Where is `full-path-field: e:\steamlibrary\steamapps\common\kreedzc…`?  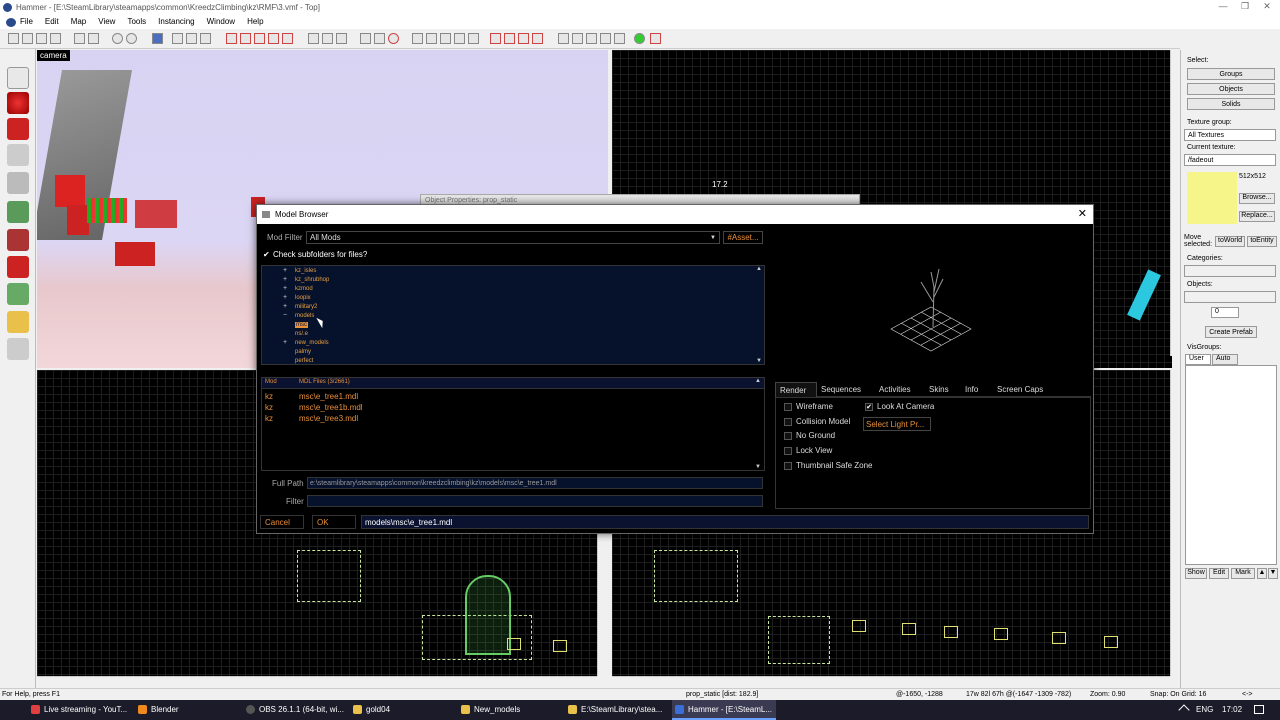 full-path-field: e:\steamlibrary\steamapps\common\kreedzc… is located at coordinates (535, 483).